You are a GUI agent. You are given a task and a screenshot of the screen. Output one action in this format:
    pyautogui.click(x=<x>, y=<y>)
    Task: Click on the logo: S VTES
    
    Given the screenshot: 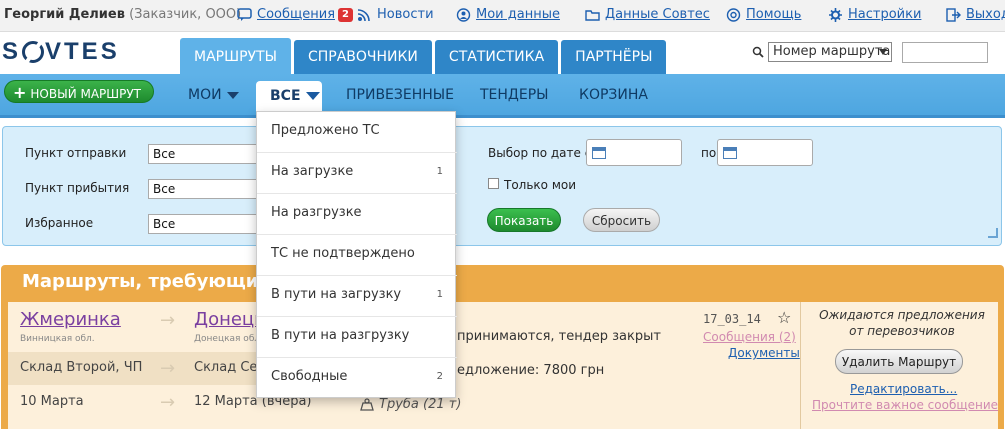 What is the action you would take?
    pyautogui.click(x=61, y=52)
    